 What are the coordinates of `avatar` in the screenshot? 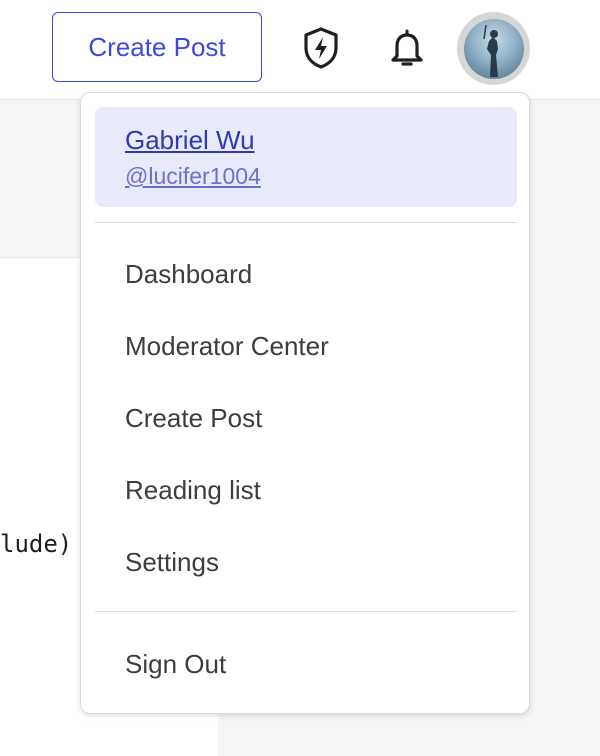 It's located at (493, 48).